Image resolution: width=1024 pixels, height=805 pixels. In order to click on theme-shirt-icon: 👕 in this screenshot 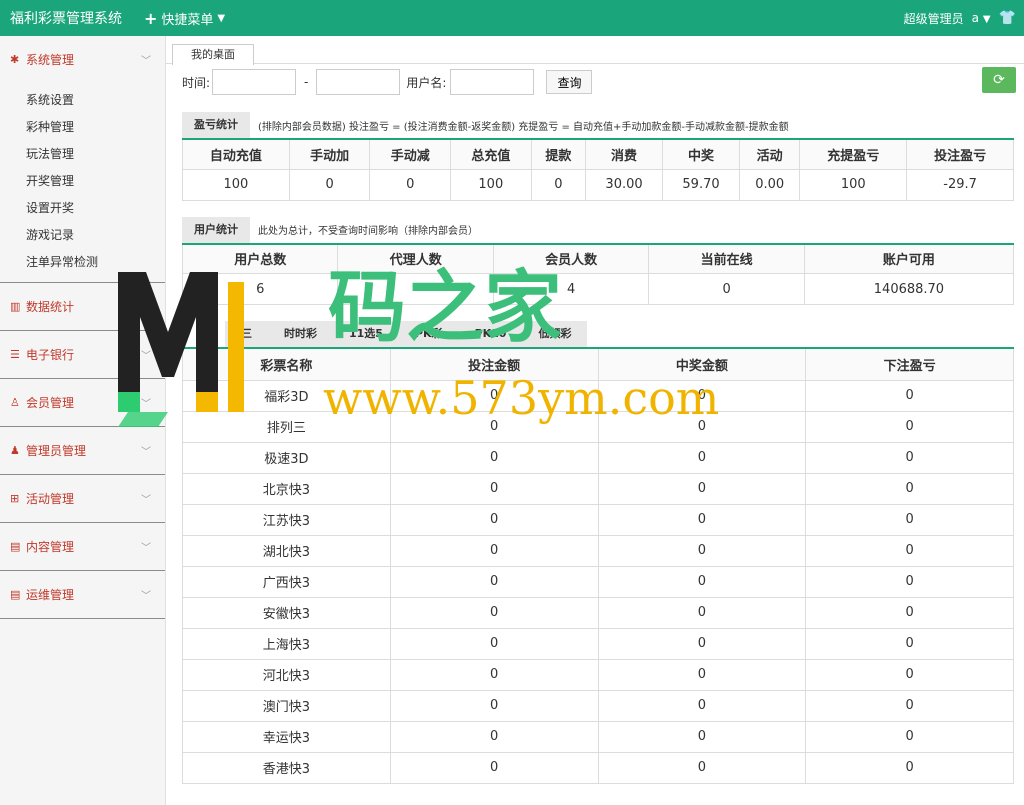, I will do `click(1007, 18)`.